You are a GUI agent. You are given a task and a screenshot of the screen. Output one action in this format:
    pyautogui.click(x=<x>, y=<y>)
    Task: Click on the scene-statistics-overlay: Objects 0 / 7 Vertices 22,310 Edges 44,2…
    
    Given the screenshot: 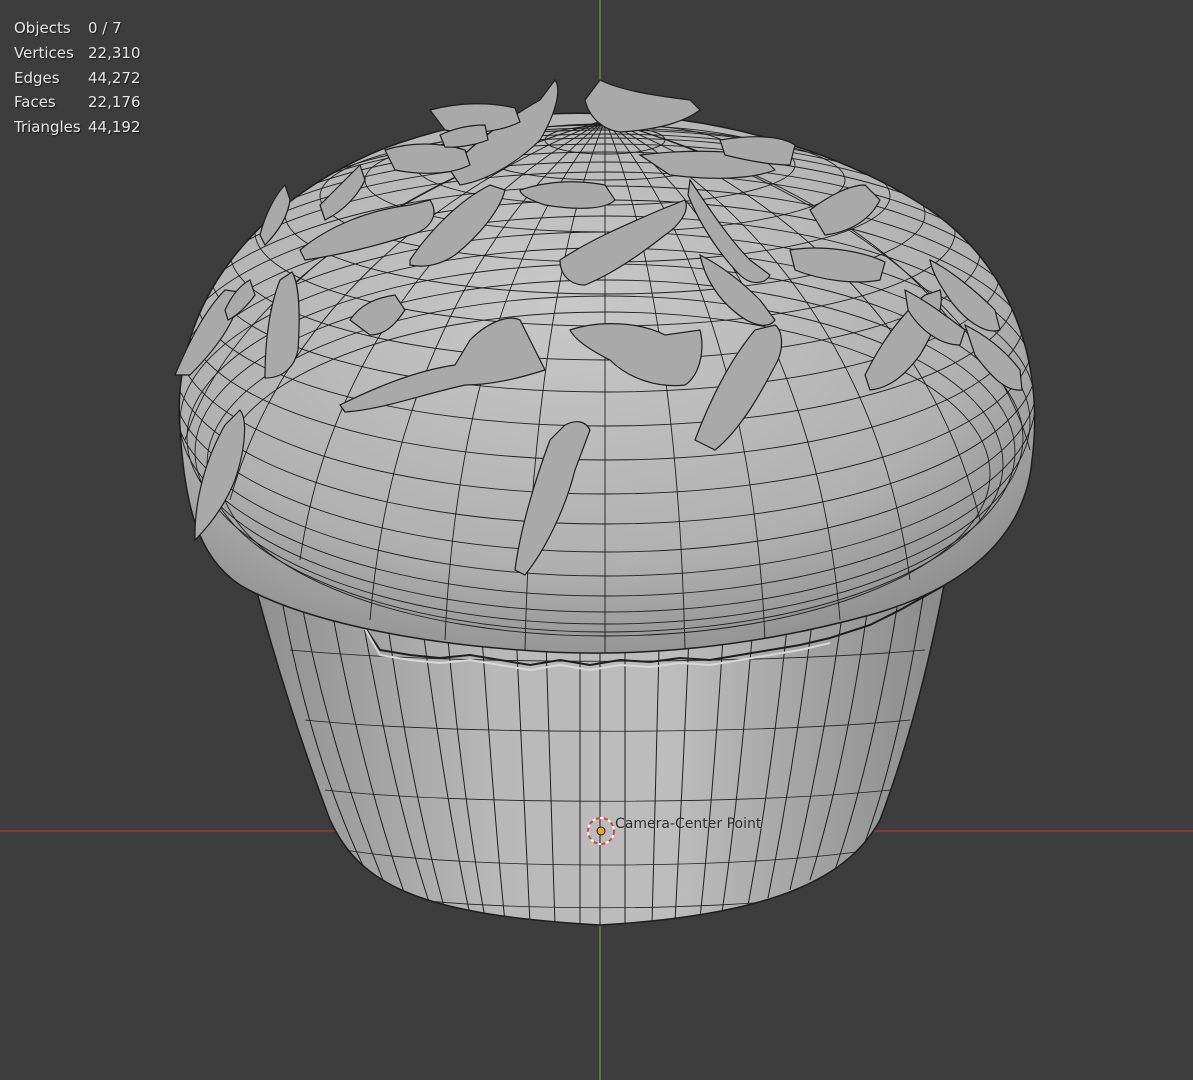 What is the action you would take?
    pyautogui.click(x=77, y=78)
    